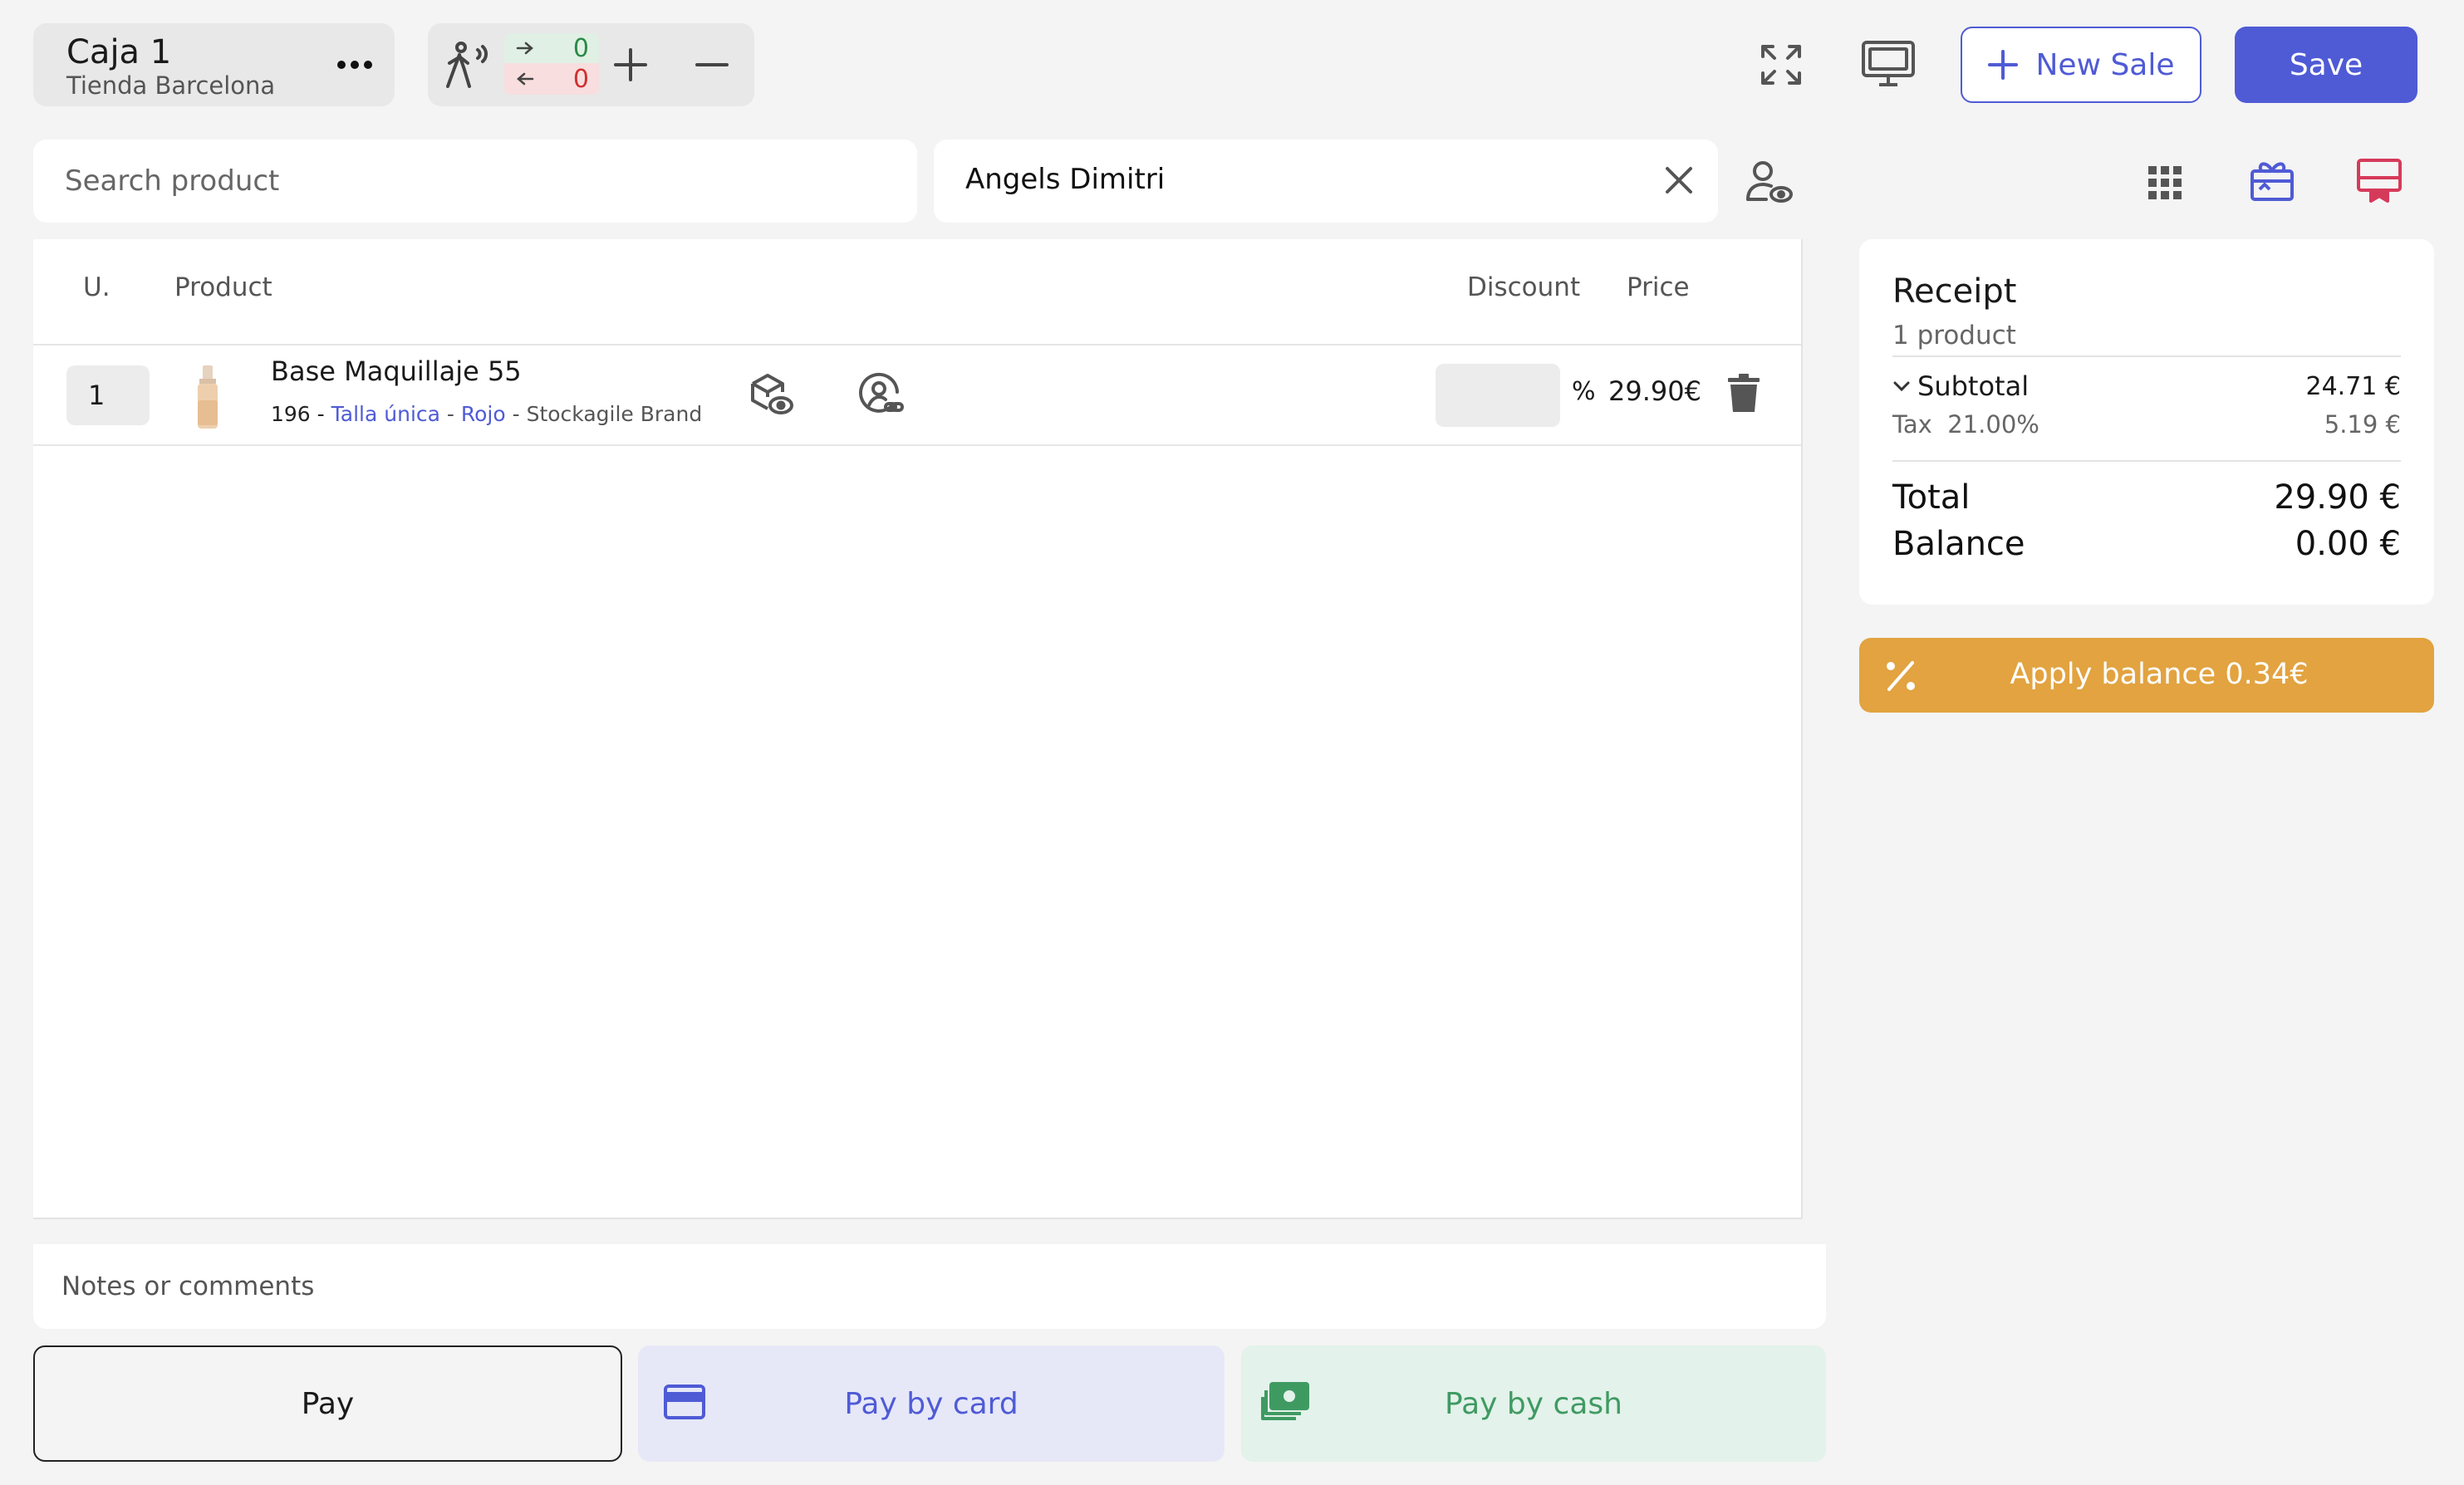 This screenshot has width=2464, height=1485. I want to click on pay-by-card-label: Pay by card, so click(931, 1404).